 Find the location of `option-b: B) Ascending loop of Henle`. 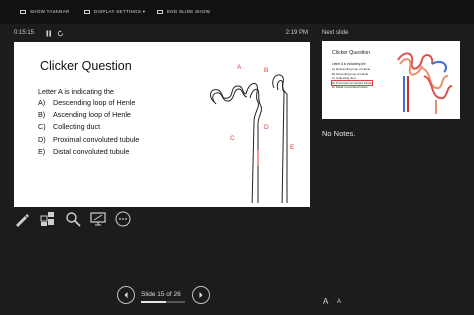

option-b: B) Ascending loop of Henle is located at coordinates (88, 116).